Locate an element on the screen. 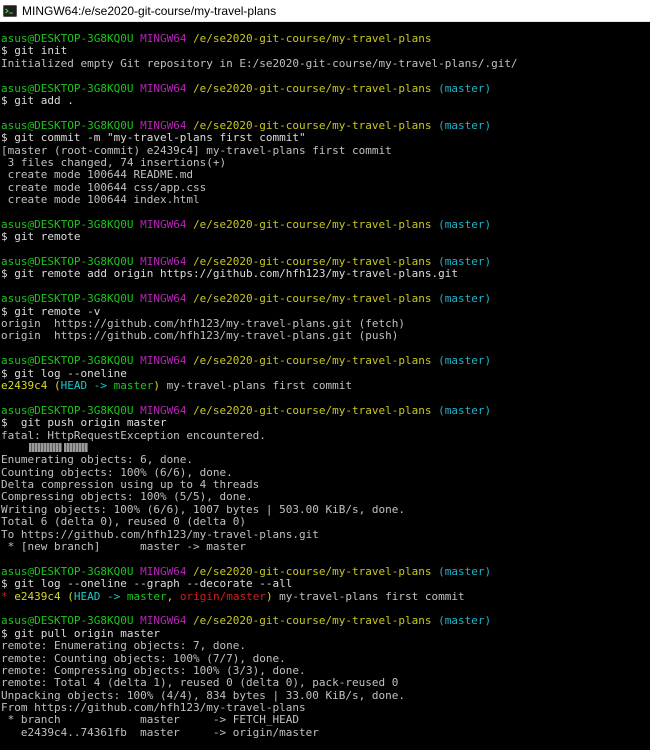  output-line: Total 6 (delta 0), reused 0 (delta 0) is located at coordinates (124, 522).